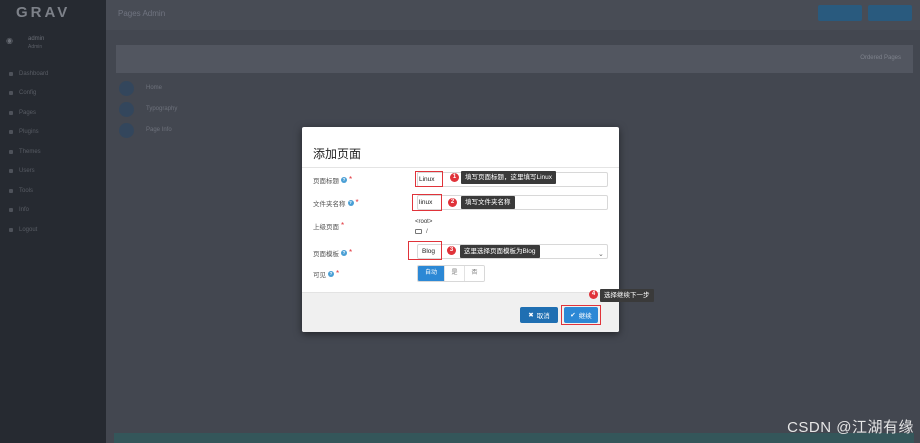 This screenshot has width=920, height=443. Describe the element at coordinates (53, 172) in the screenshot. I see `sidebar-item-users: Users` at that location.